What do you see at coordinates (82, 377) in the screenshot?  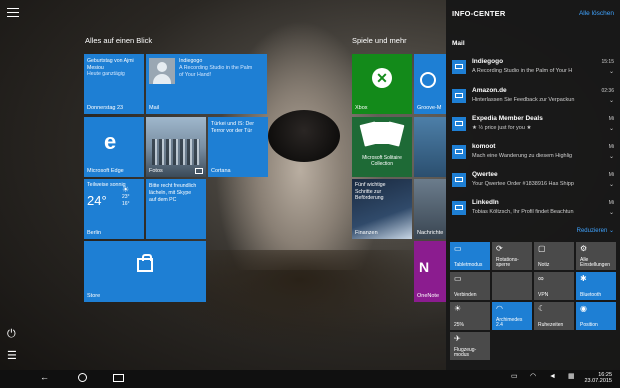 I see `cortana-search-icon` at bounding box center [82, 377].